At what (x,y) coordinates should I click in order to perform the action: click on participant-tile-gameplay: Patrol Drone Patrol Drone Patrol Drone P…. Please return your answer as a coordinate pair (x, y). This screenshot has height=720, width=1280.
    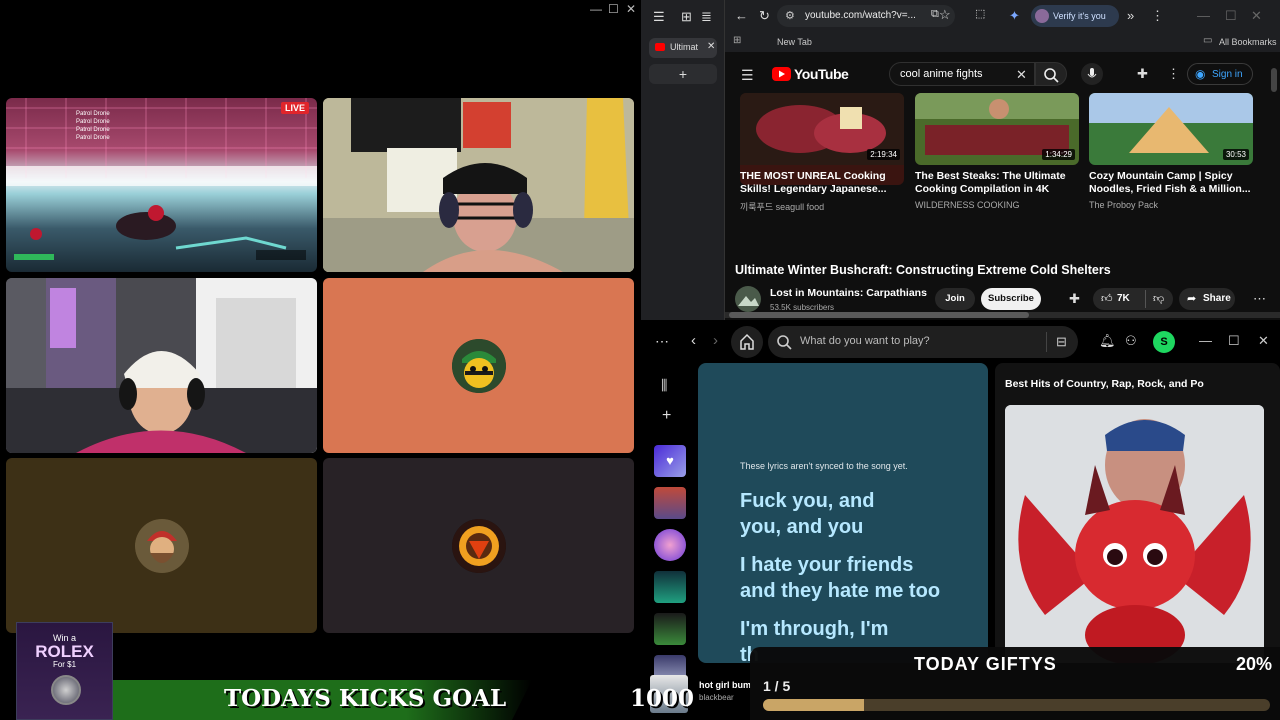
    Looking at the image, I should click on (161, 185).